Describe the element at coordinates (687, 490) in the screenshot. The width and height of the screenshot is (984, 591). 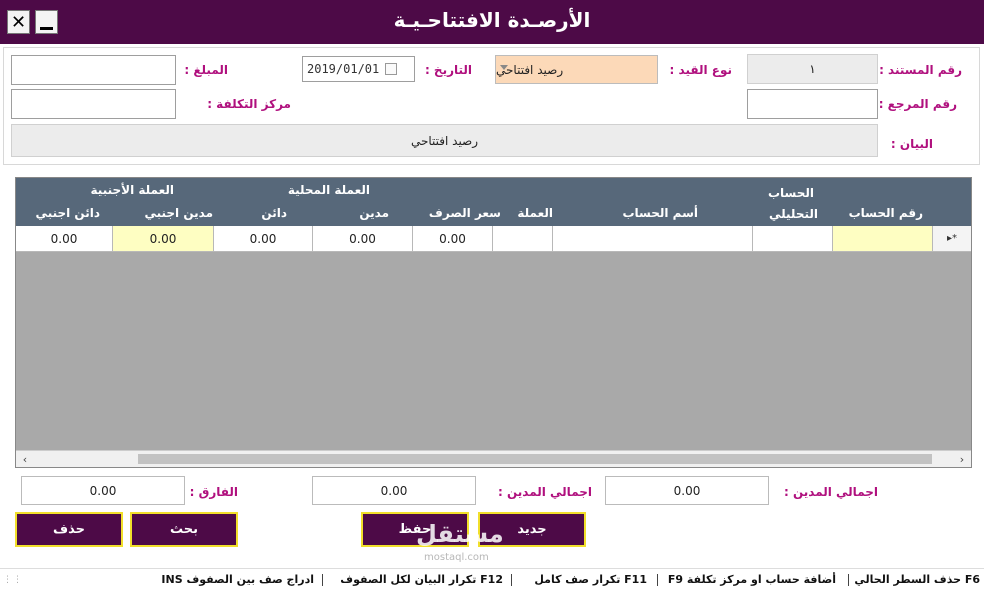
I see `debit-total-field-1: 0.00` at that location.